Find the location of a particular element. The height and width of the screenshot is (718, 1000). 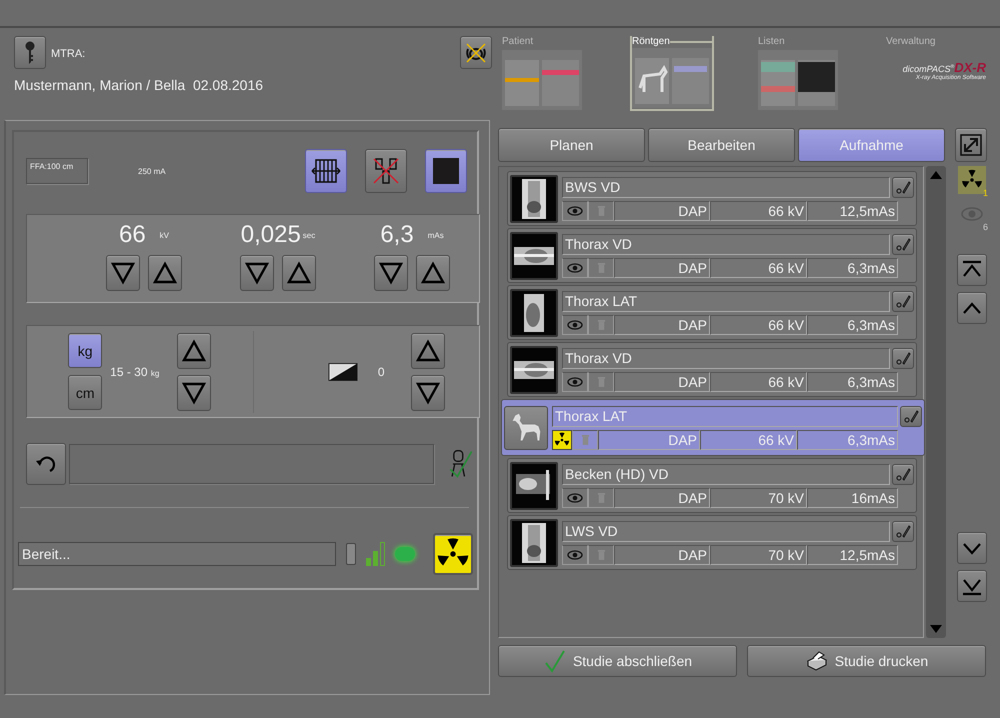

exposure-item: BWS VD DAP 66 kV 12,5mAs is located at coordinates (712, 198).